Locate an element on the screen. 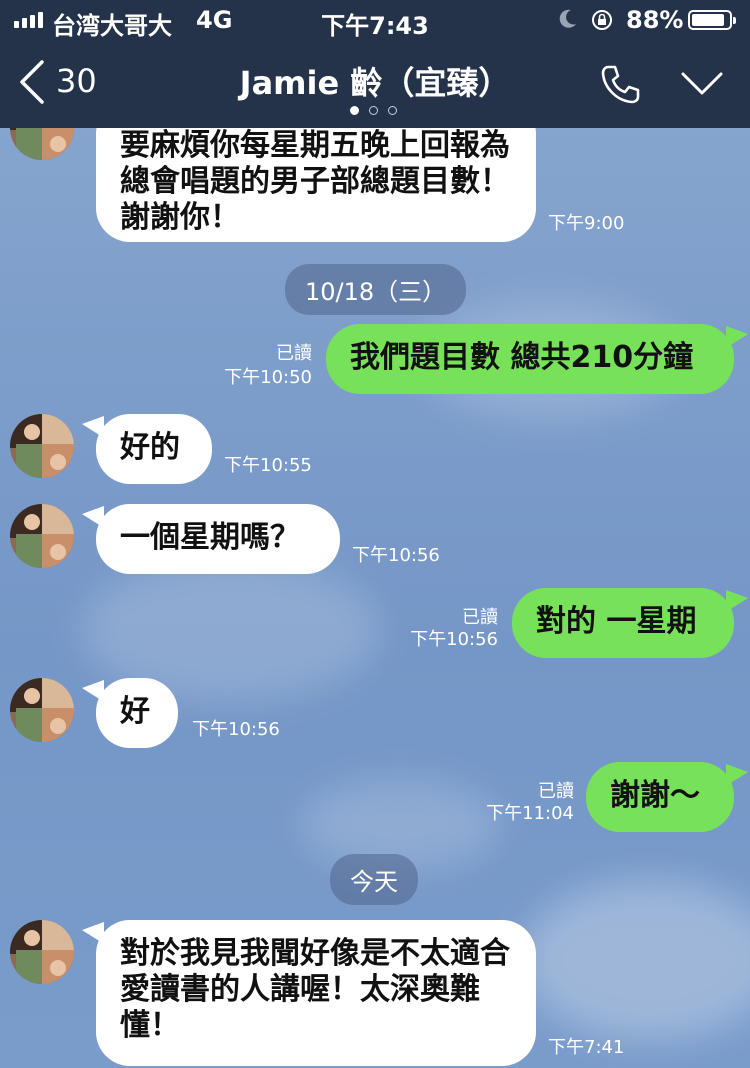 This screenshot has height=1068, width=750. status-bar: 台湾大哥大 4G 下午7:43 88% is located at coordinates (375, 20).